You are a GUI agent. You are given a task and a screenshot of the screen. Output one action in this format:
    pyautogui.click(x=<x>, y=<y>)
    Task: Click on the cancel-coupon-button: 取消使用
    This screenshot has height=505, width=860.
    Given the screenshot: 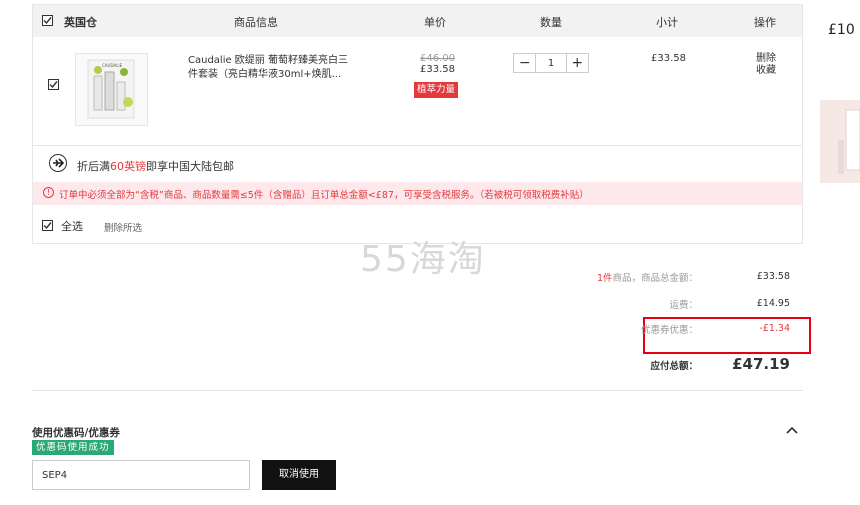 What is the action you would take?
    pyautogui.click(x=299, y=475)
    